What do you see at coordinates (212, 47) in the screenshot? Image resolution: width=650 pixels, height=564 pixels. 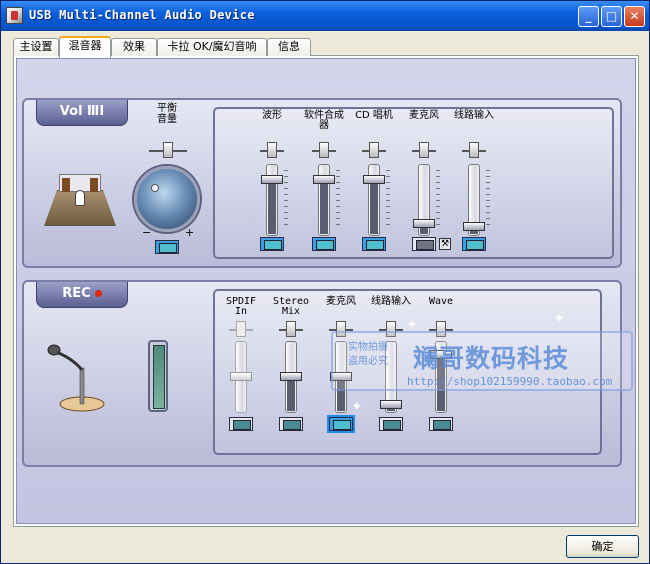 I see `tab-karaoke: 卡拉 OK/魔幻音响` at bounding box center [212, 47].